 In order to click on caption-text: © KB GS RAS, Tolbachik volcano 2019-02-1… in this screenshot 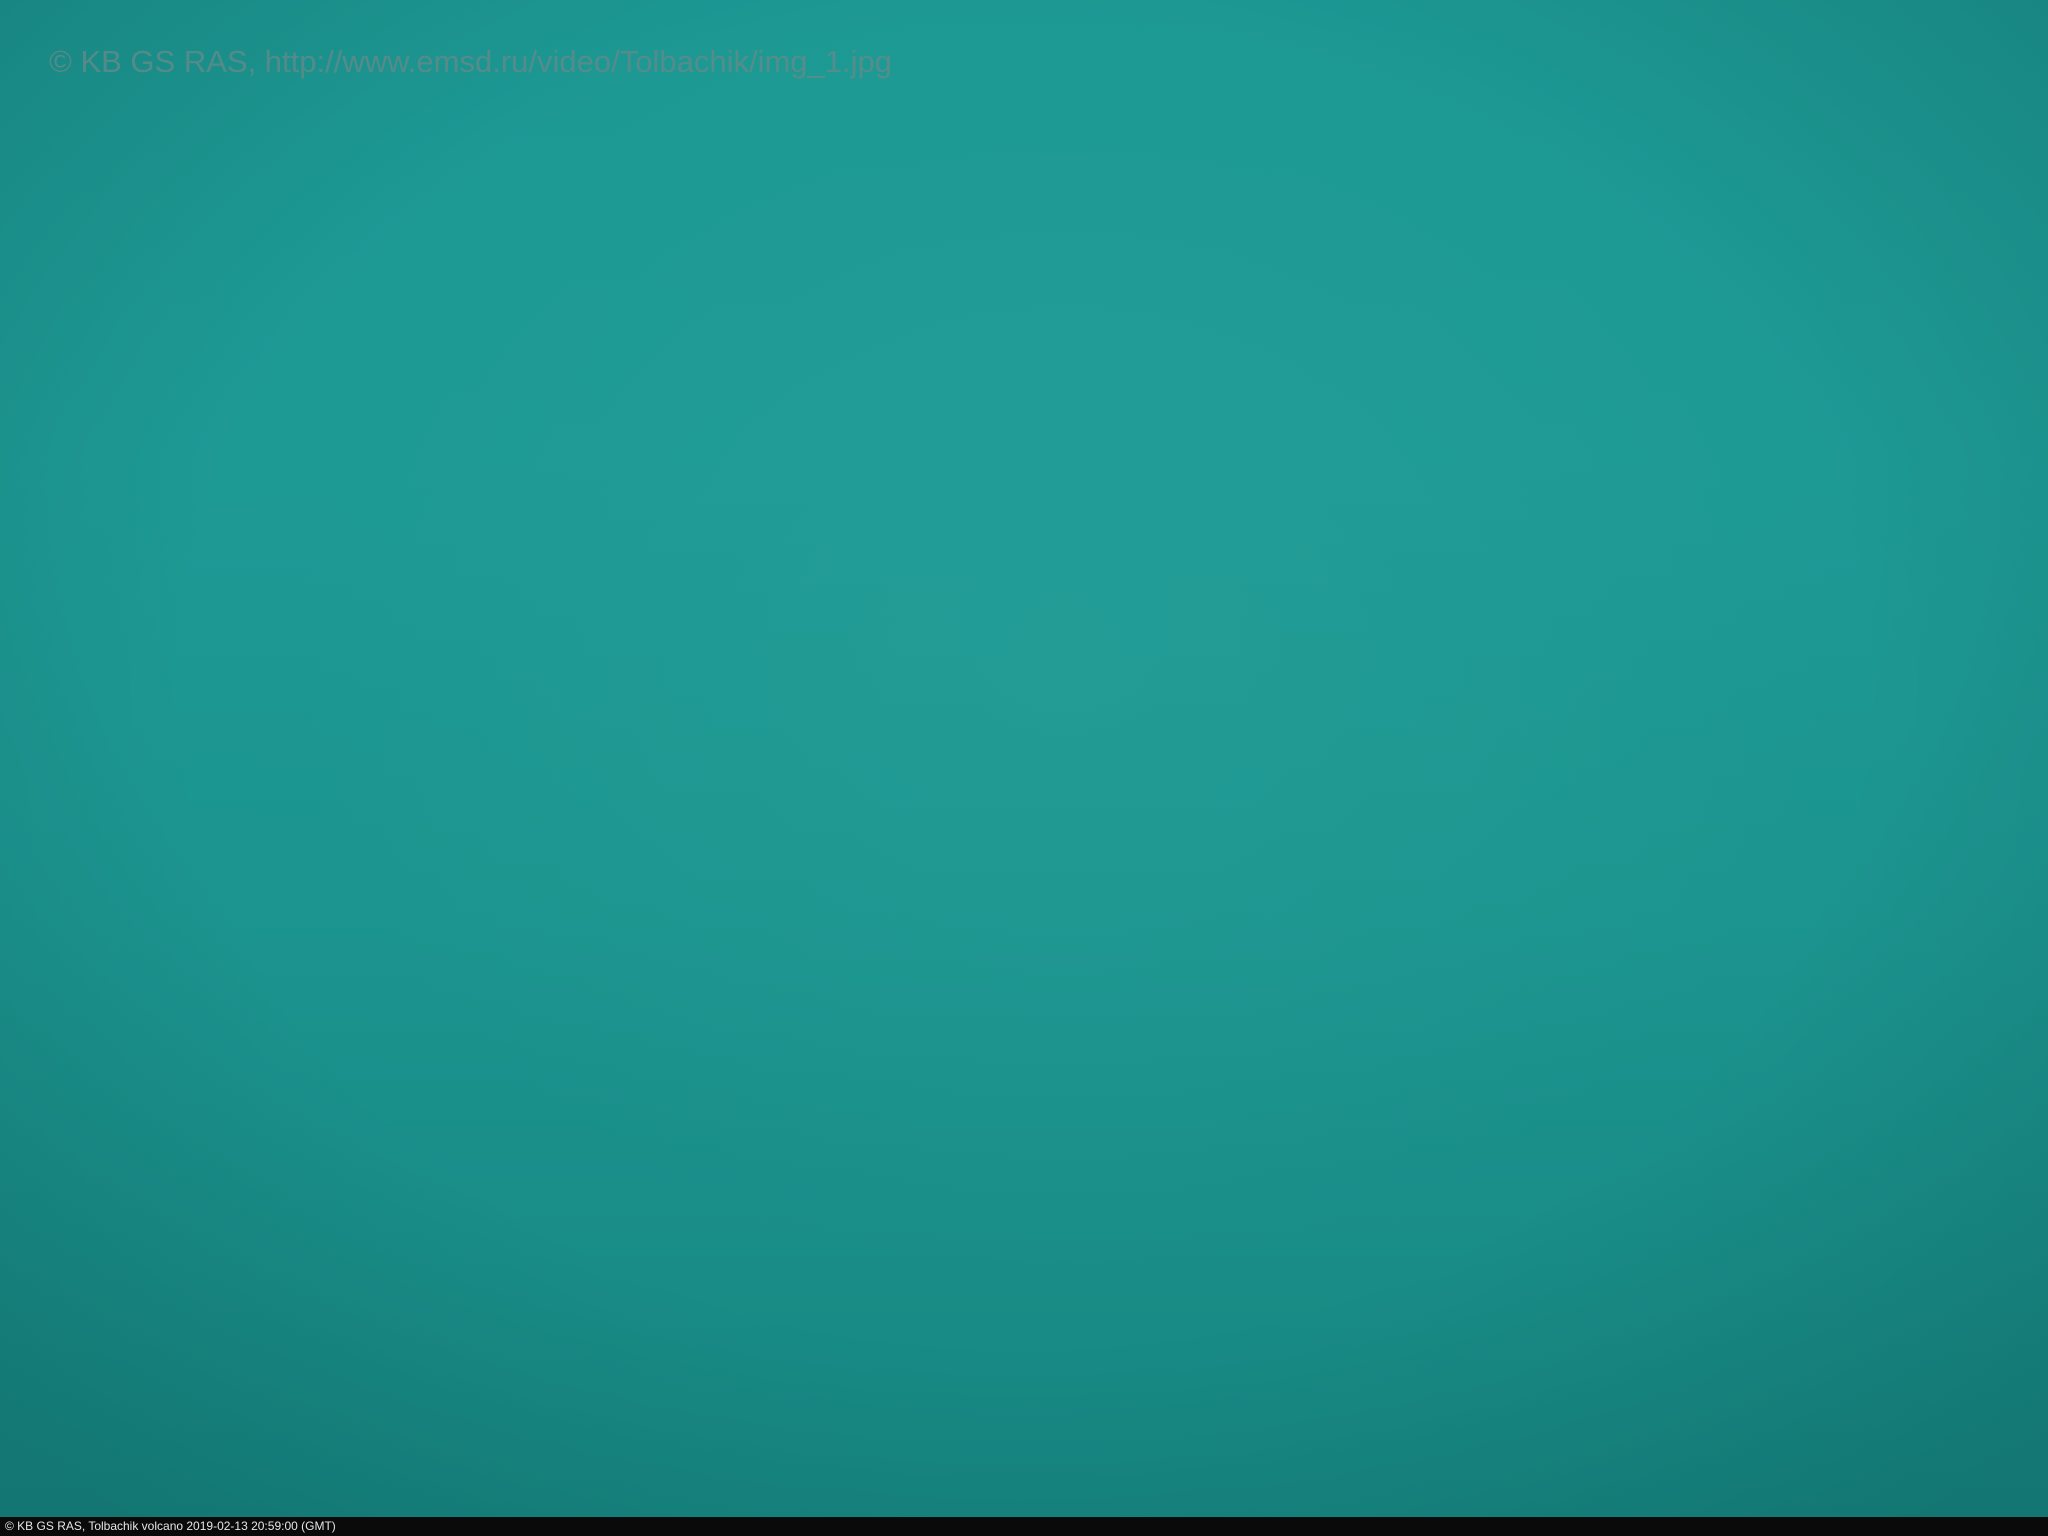, I will do `click(170, 1526)`.